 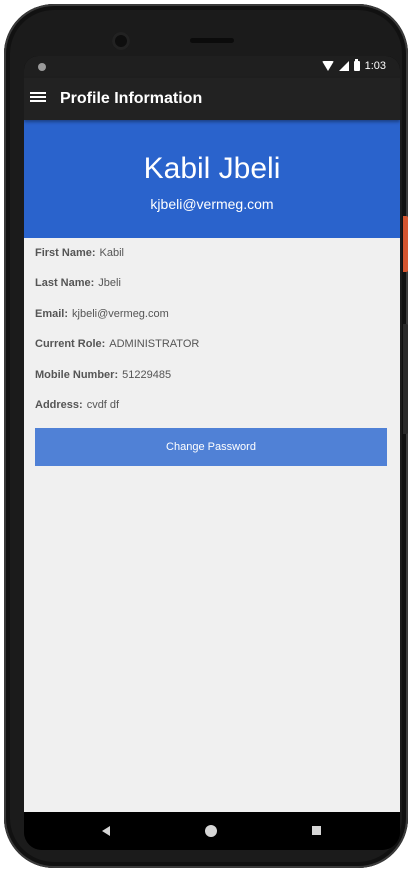 I want to click on field-address: Address: cvdf df, so click(x=77, y=405).